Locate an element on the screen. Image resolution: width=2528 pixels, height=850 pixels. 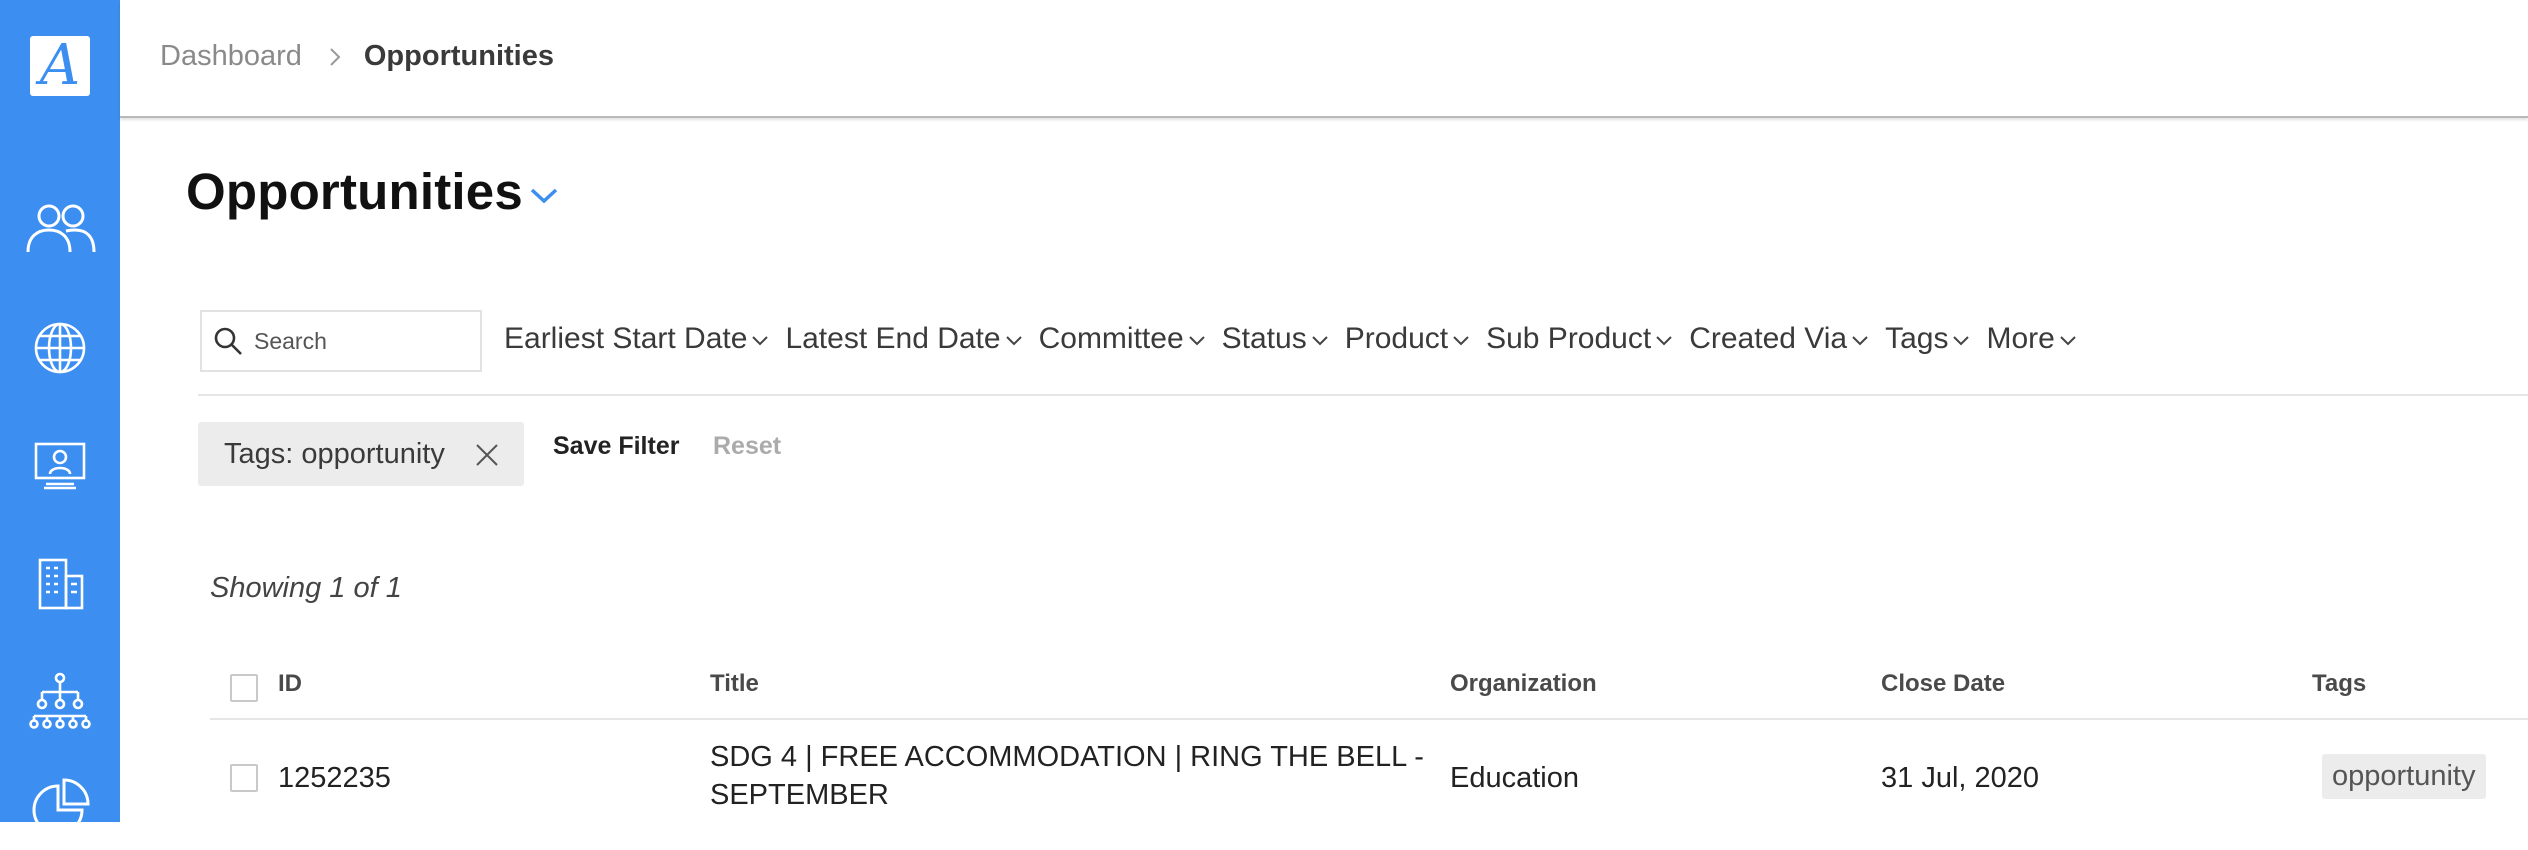
page-title: Opportunities is located at coordinates (354, 191).